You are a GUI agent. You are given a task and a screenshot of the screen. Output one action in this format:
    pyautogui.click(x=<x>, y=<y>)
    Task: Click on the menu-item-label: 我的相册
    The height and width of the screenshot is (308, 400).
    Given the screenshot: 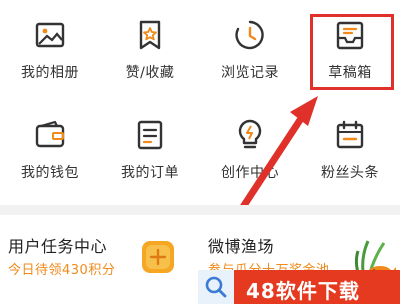 What is the action you would take?
    pyautogui.click(x=50, y=73)
    